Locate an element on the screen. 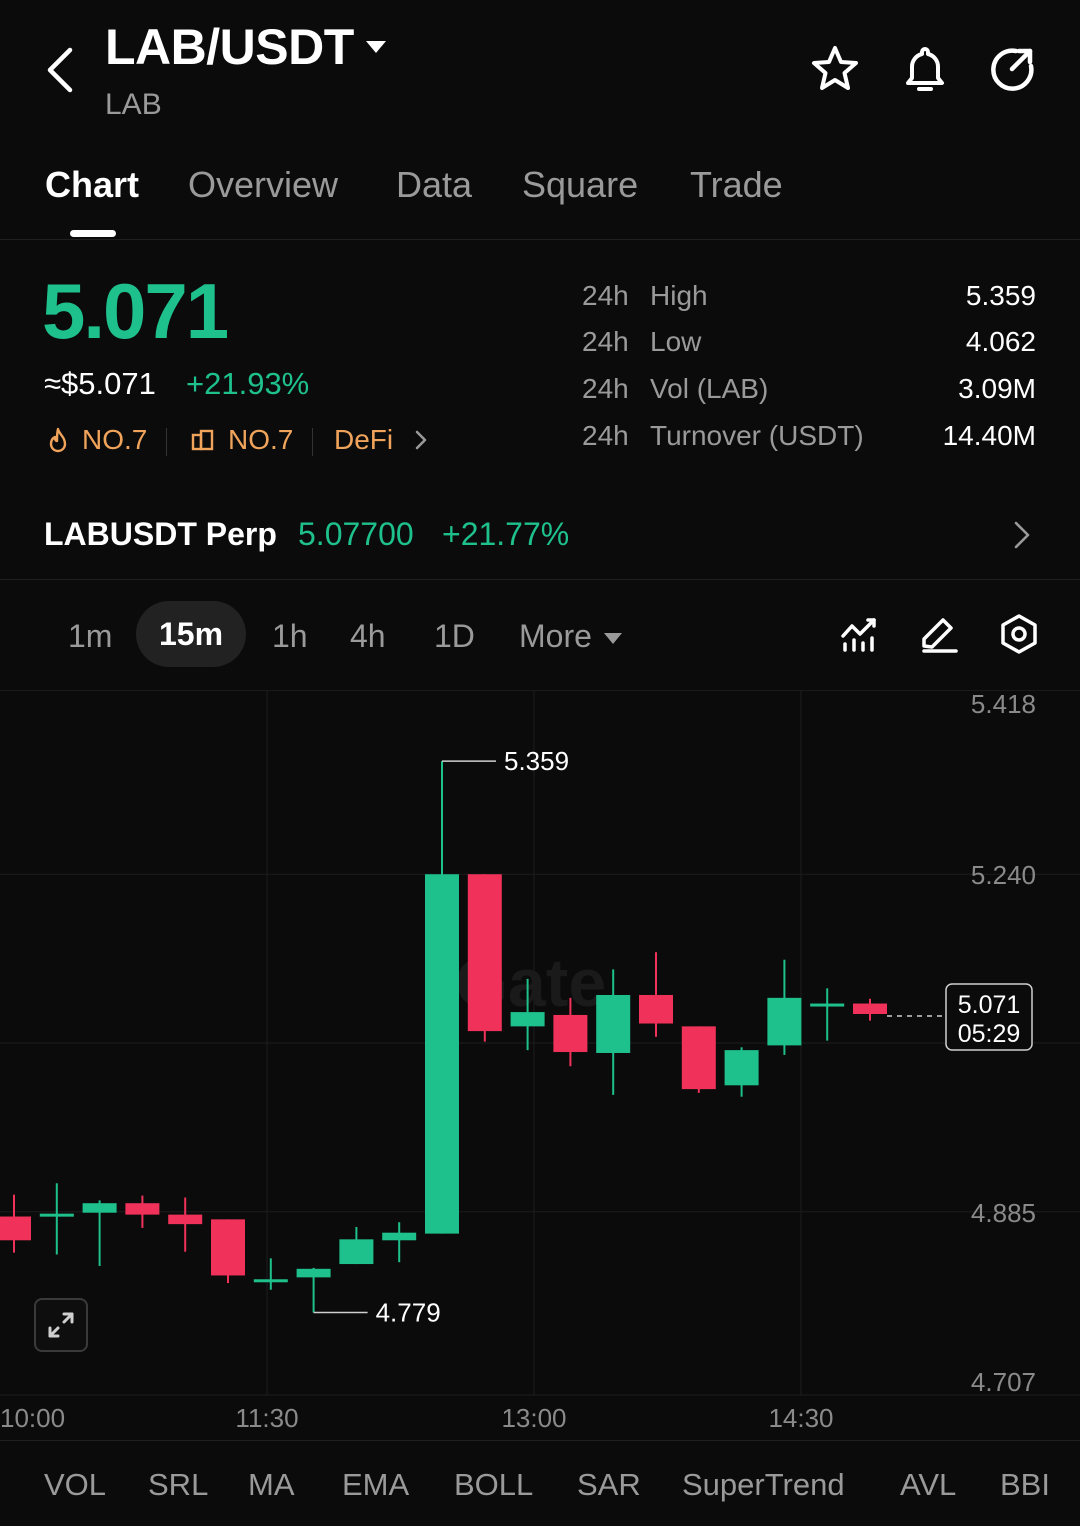 Image resolution: width=1080 pixels, height=1526 pixels. share-icon is located at coordinates (1013, 69).